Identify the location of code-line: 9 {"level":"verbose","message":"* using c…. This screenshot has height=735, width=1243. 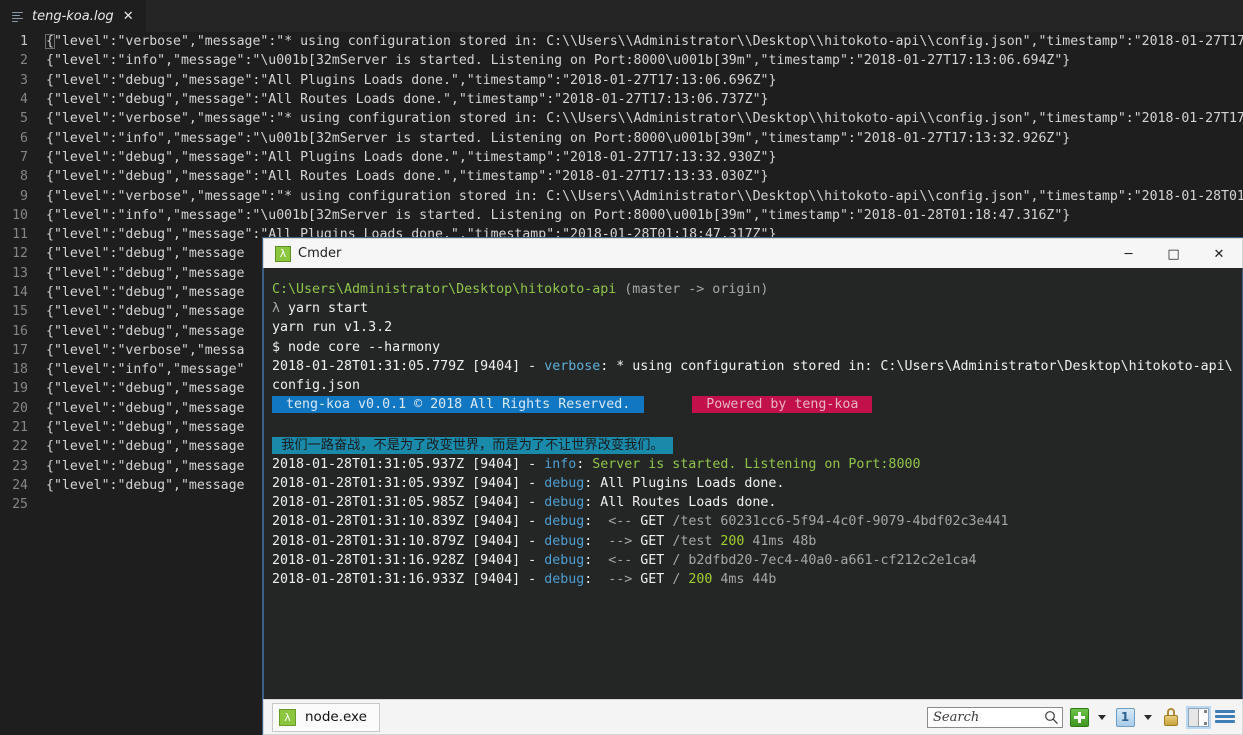
(621, 195).